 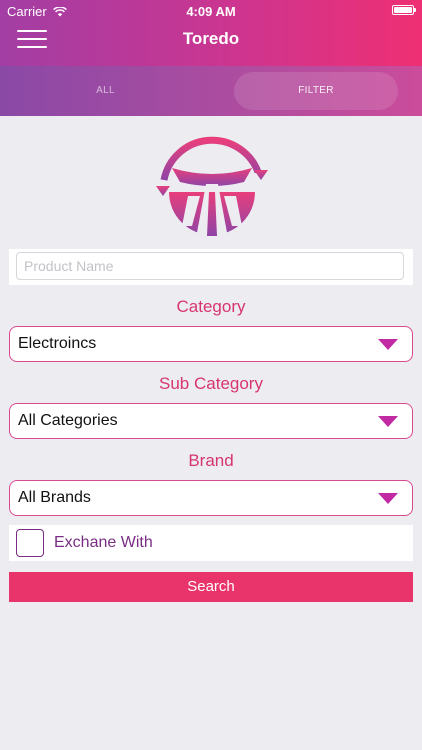 What do you see at coordinates (103, 542) in the screenshot?
I see `exchange-label: Exchane With` at bounding box center [103, 542].